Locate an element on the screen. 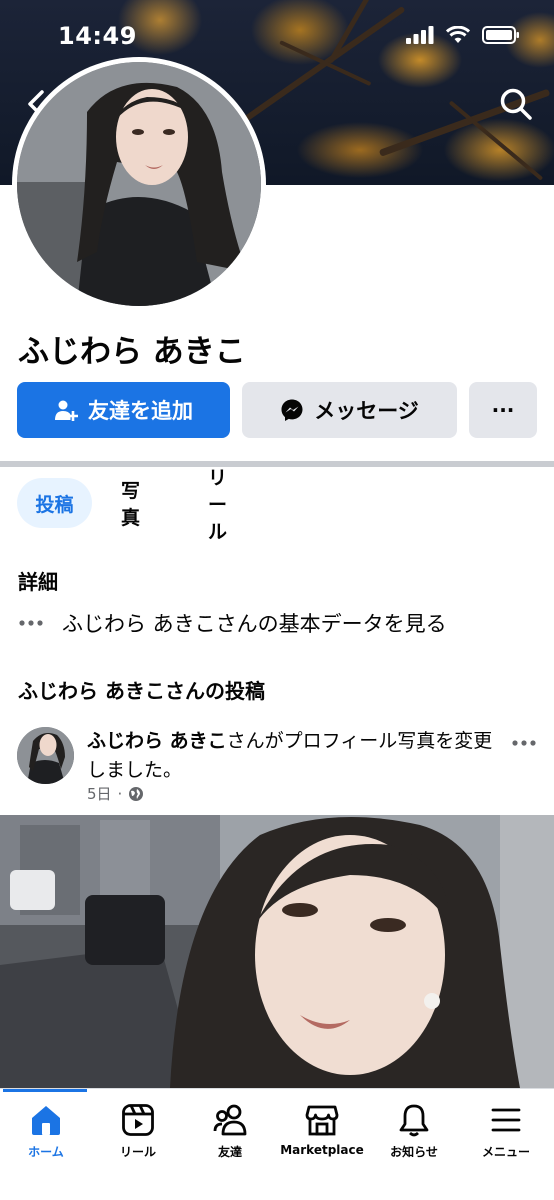  tab-posts: 投稿 is located at coordinates (54, 503).